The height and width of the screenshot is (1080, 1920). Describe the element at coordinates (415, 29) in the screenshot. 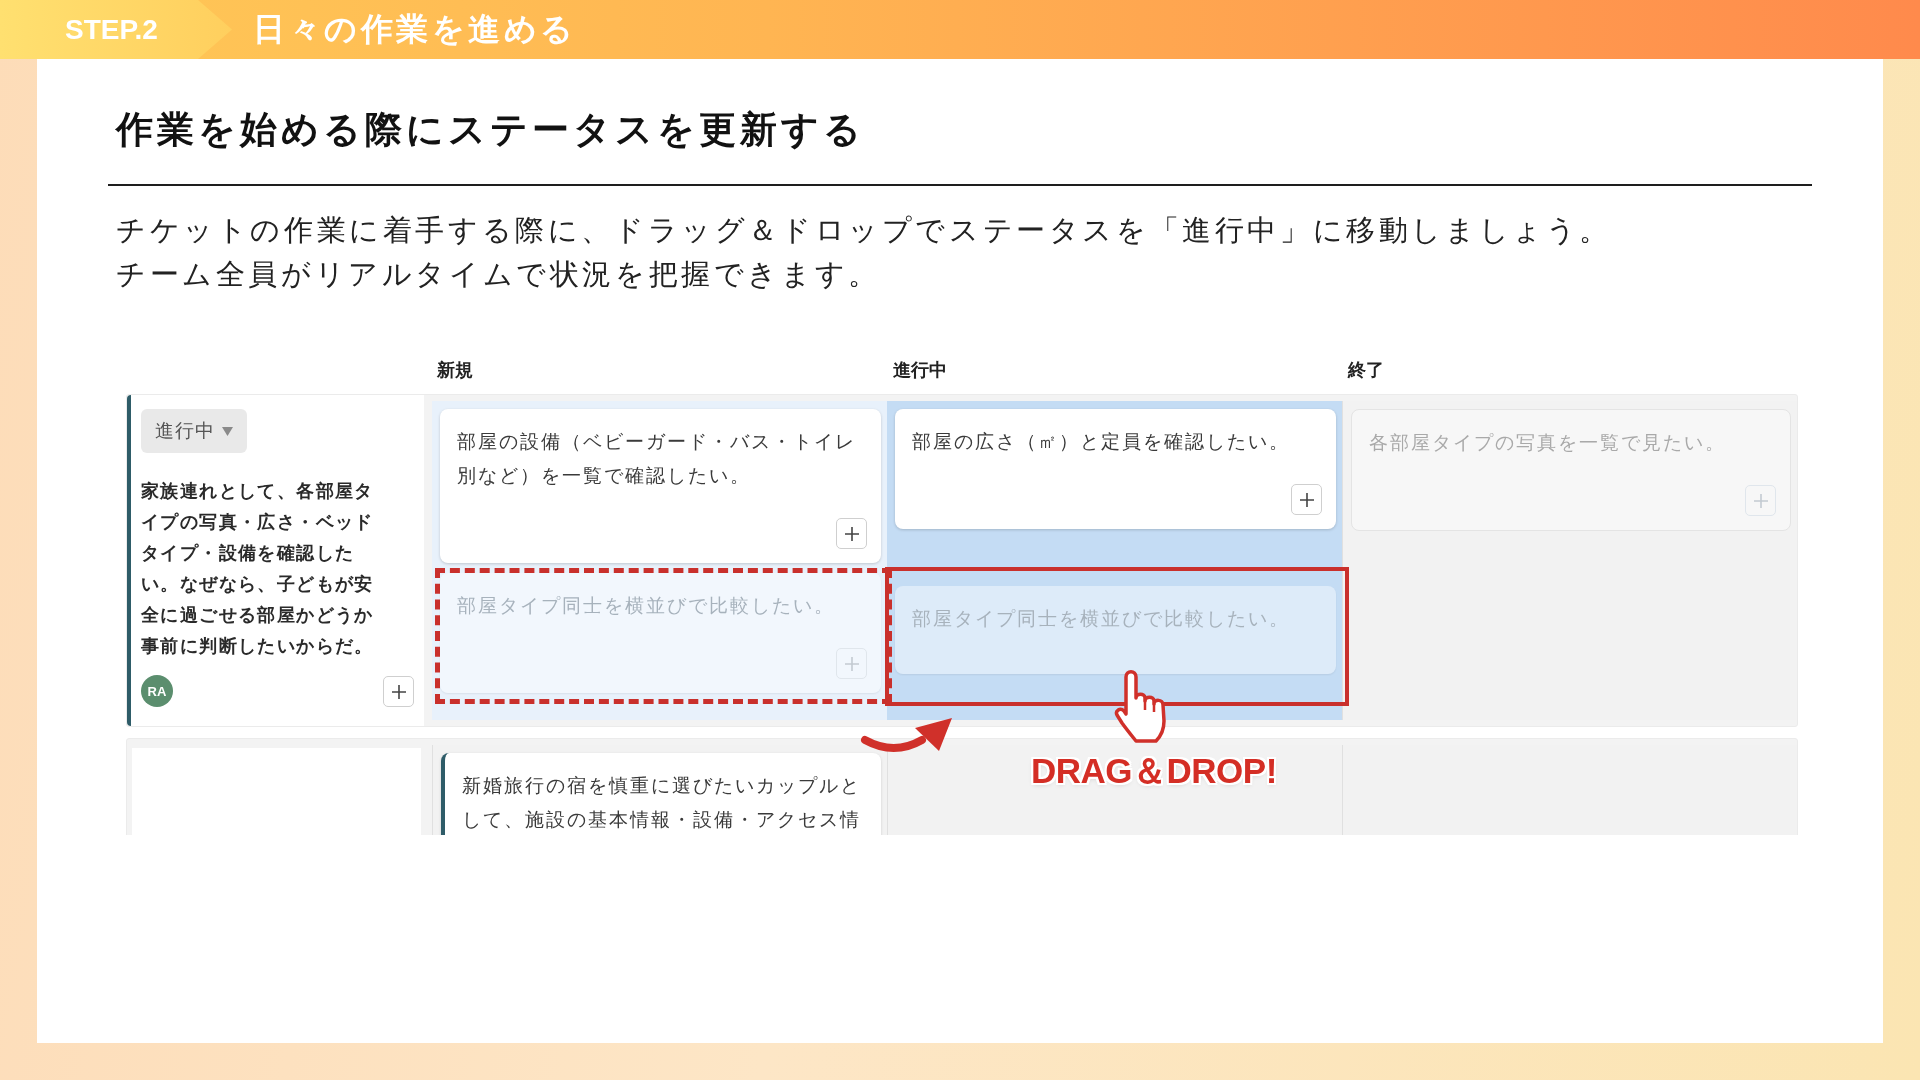

I see `header-title: 日々の作業を進める` at that location.